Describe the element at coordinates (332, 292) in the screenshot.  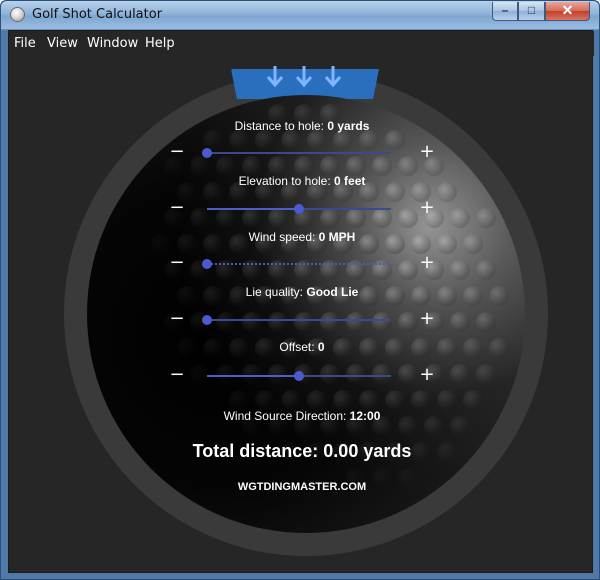
I see `lie-quality-value: Good Lie` at that location.